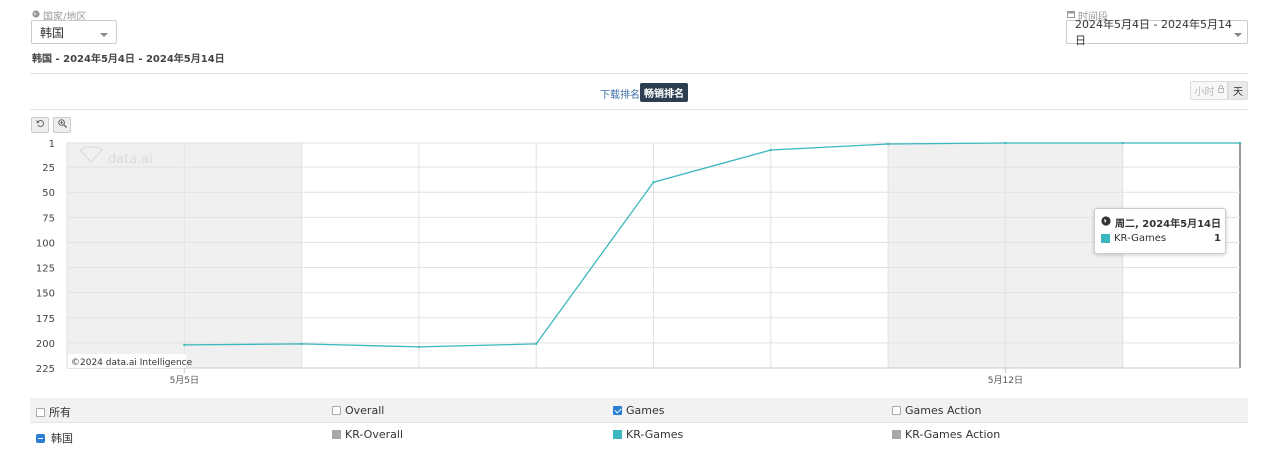 The width and height of the screenshot is (1280, 454). I want to click on tooltip-series-swatch, so click(1105, 238).